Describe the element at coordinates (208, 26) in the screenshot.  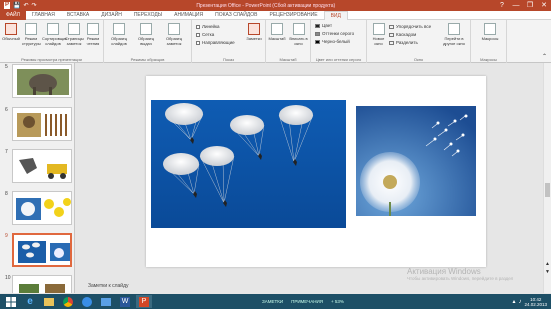
I see `ruler-checkbox: Линейка` at that location.